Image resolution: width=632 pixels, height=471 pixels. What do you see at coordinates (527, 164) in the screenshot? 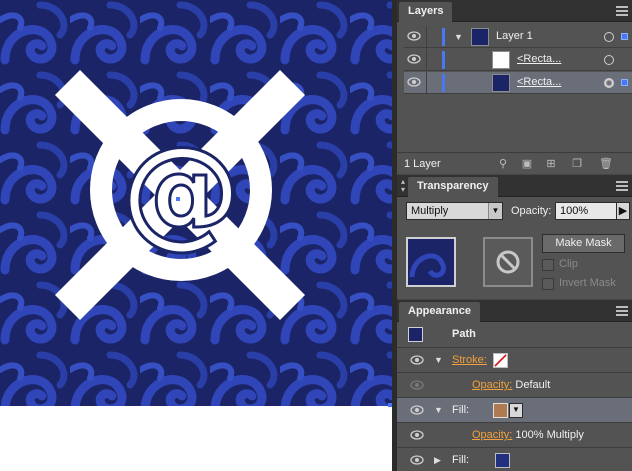
I see `make-clipping-mask-icon: ▣` at bounding box center [527, 164].